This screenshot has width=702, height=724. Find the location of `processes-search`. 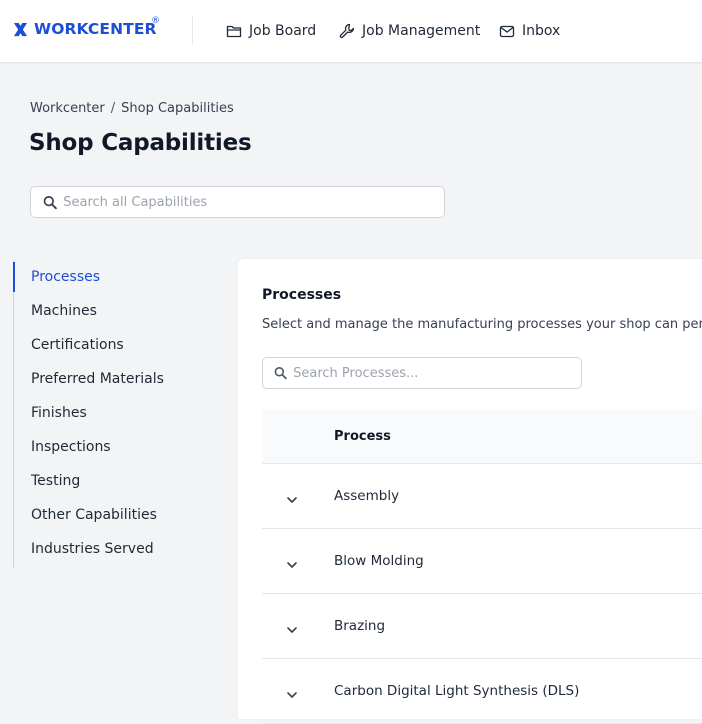

processes-search is located at coordinates (422, 373).